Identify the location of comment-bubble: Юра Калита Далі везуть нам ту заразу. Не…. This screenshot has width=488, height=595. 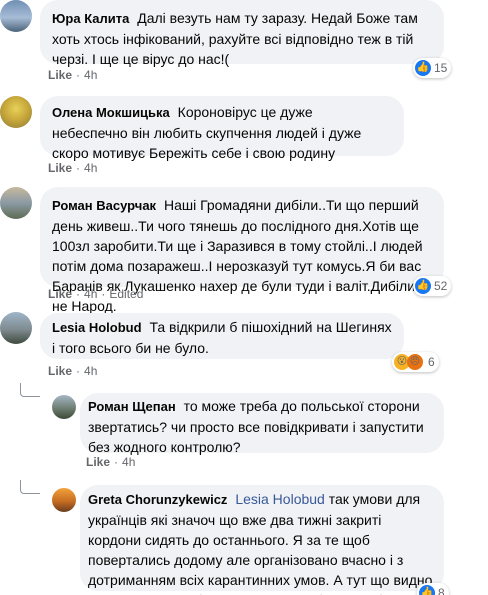
(242, 33).